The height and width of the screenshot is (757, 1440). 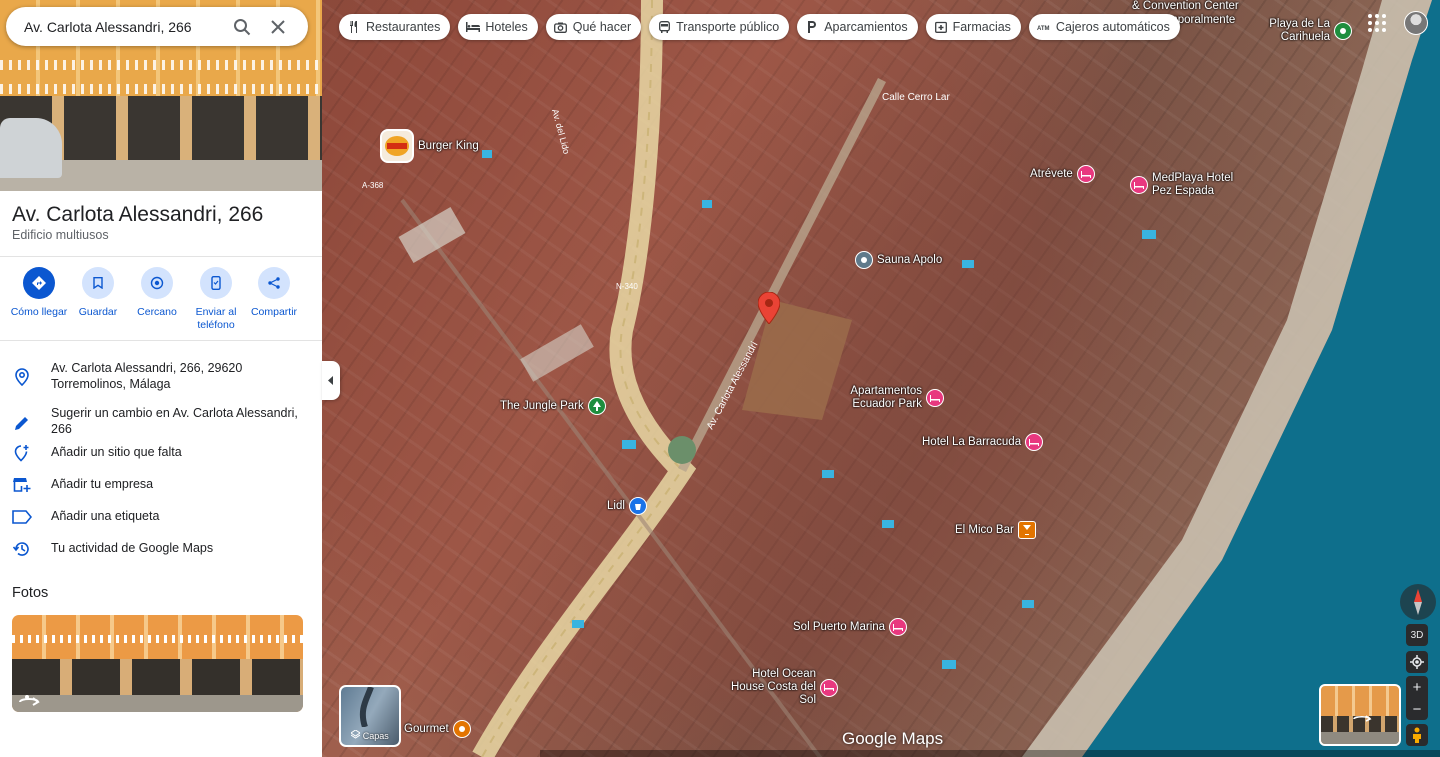 What do you see at coordinates (596, 406) in the screenshot?
I see `park-pin-icon` at bounding box center [596, 406].